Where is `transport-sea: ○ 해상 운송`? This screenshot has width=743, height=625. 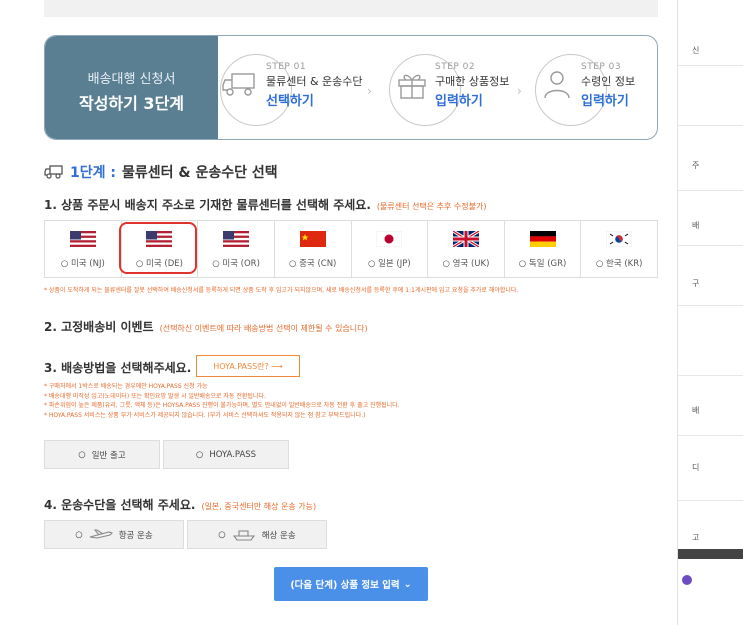 transport-sea: ○ 해상 운송 is located at coordinates (257, 534).